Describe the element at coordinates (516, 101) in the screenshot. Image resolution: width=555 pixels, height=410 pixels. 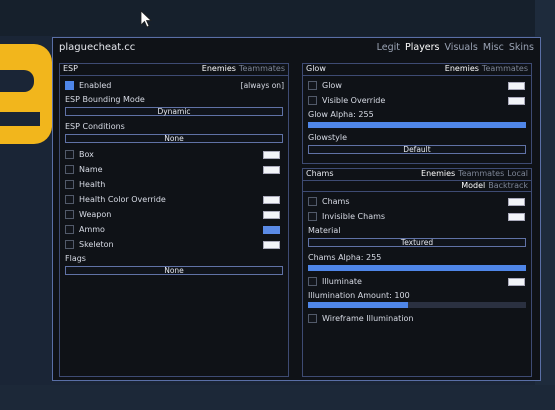
I see `glow-visible-override-color` at that location.